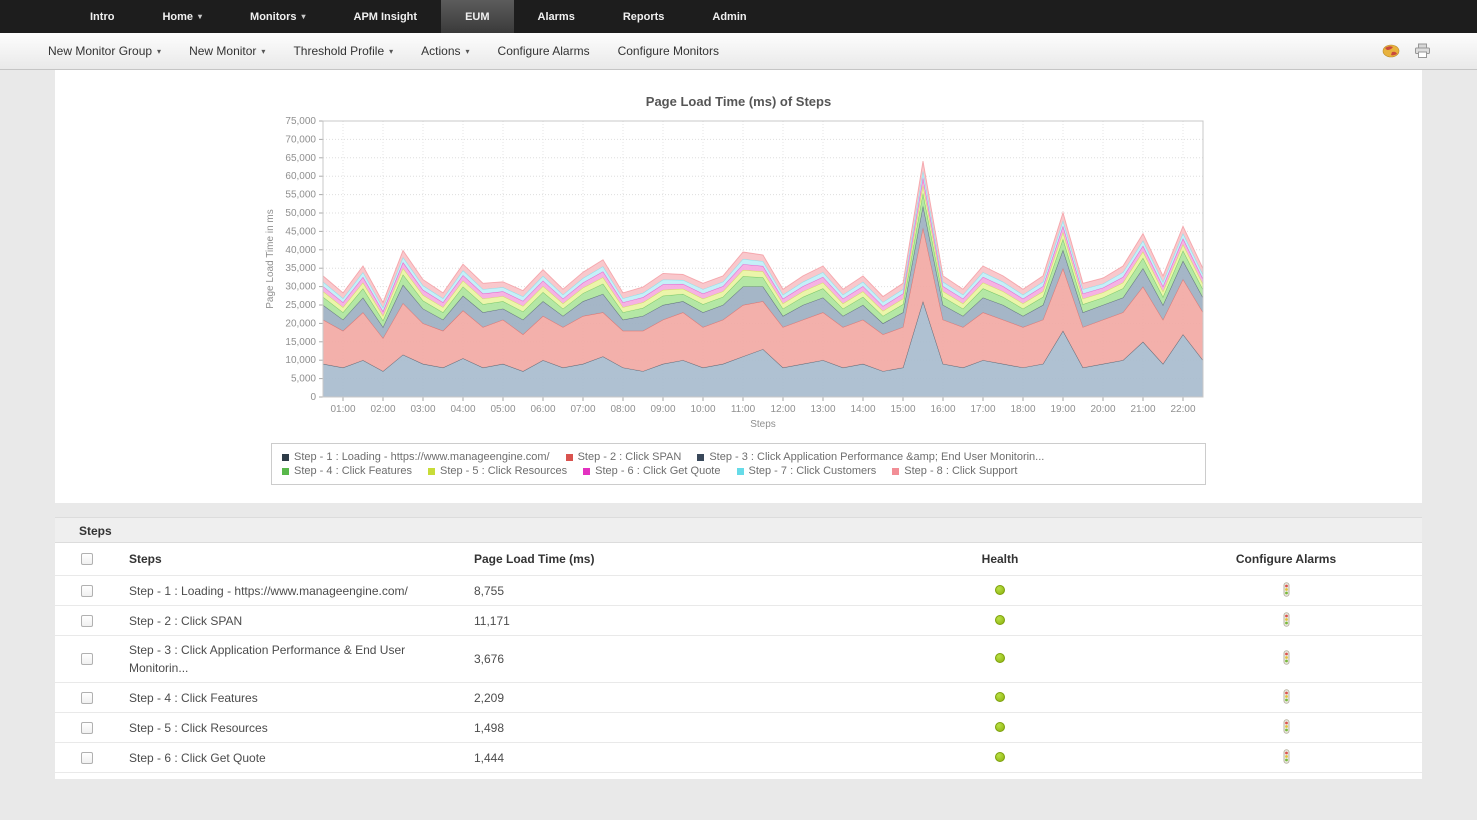 The image size is (1477, 820). I want to click on page-load-time-value: 1,444, so click(489, 757).